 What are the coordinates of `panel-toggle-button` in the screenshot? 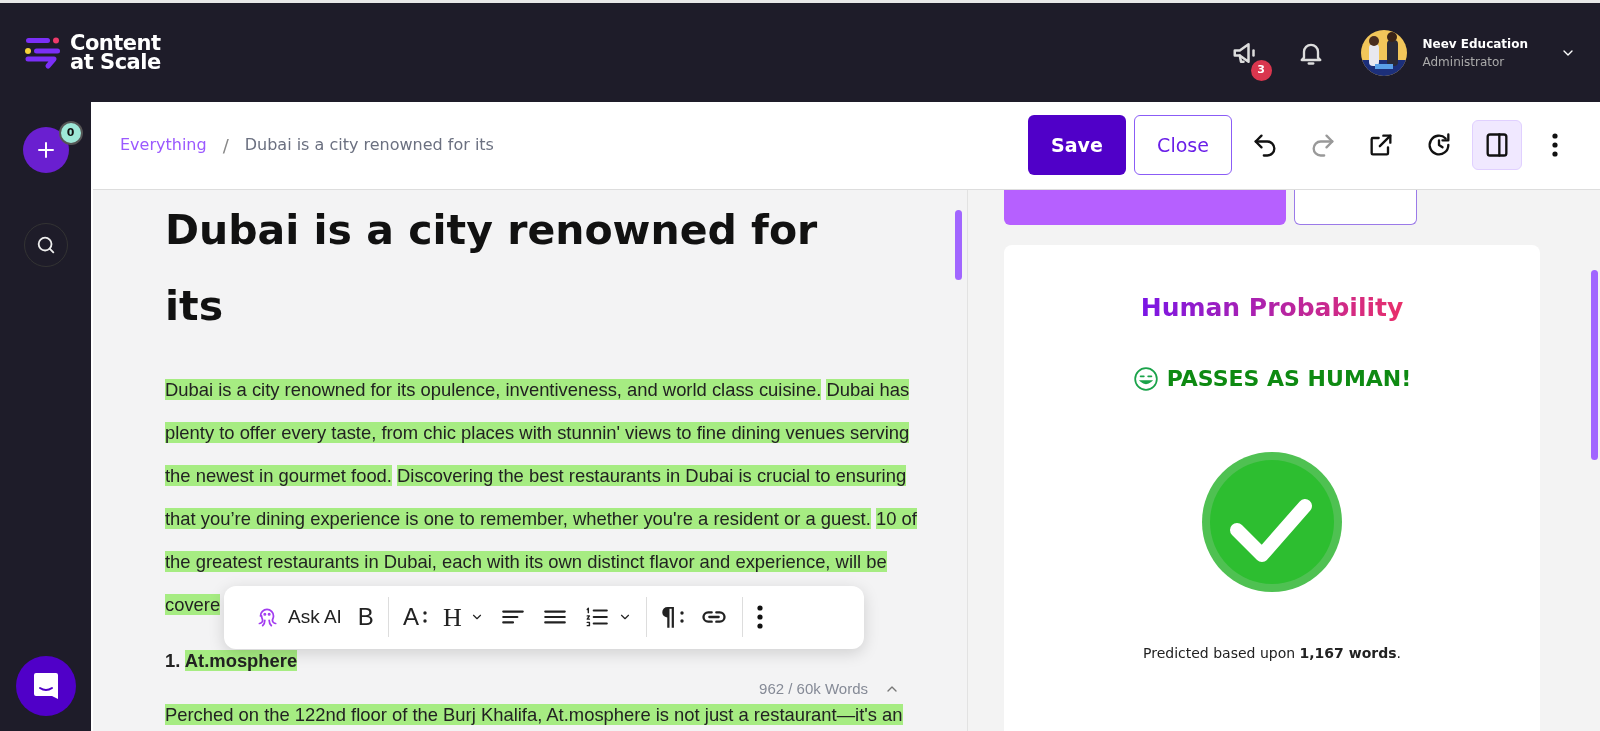 It's located at (1497, 145).